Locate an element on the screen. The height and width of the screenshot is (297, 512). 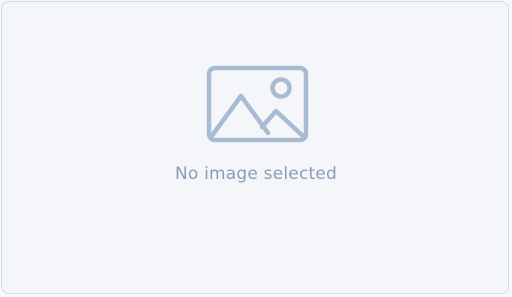
empty-state-message: No image selected is located at coordinates (256, 174).